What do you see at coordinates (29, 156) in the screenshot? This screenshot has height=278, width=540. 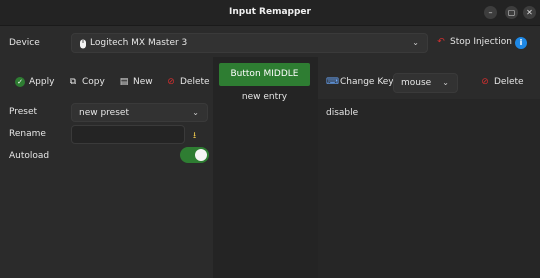 I see `autoload-label: Autoload` at bounding box center [29, 156].